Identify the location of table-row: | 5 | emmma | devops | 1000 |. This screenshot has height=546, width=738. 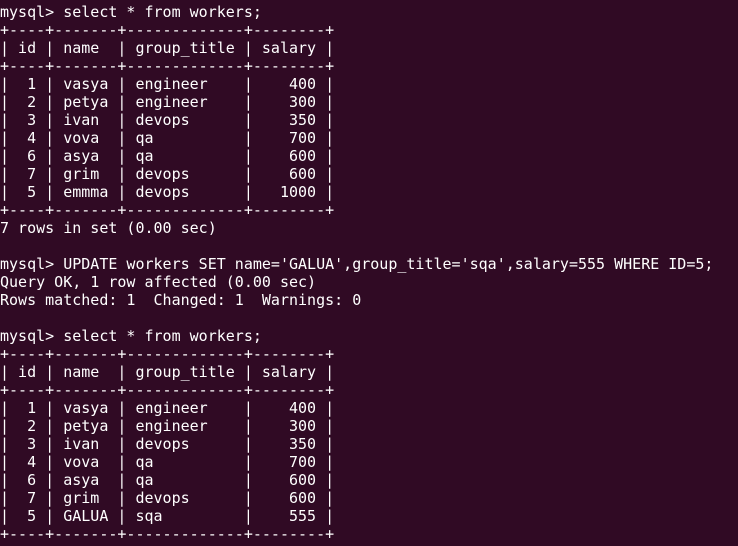
(167, 192).